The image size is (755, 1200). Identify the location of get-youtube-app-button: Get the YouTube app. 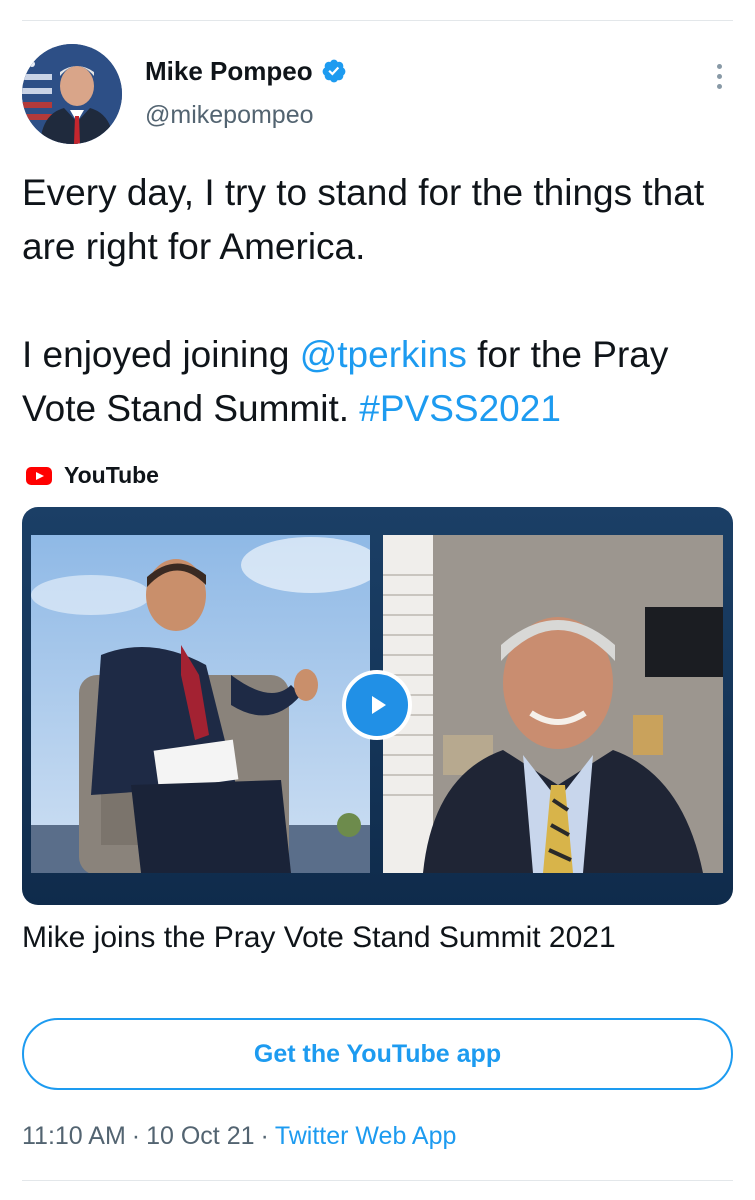
(377, 1054).